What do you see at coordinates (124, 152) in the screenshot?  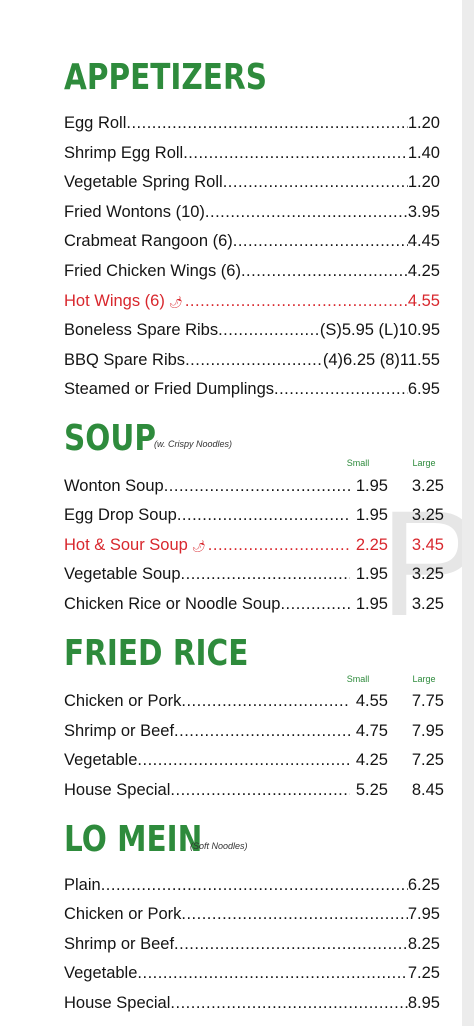 I see `item-name: Shrimp Egg Roll` at bounding box center [124, 152].